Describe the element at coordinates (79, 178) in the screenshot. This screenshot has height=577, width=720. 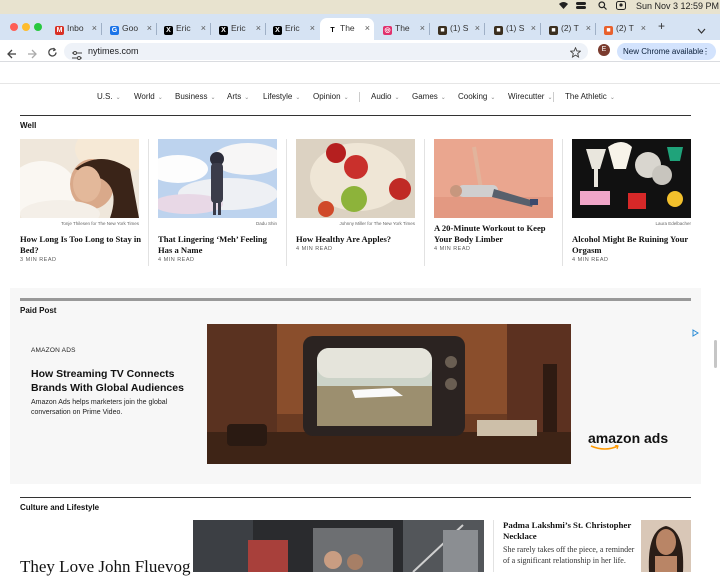
I see `bed-woman-image` at that location.